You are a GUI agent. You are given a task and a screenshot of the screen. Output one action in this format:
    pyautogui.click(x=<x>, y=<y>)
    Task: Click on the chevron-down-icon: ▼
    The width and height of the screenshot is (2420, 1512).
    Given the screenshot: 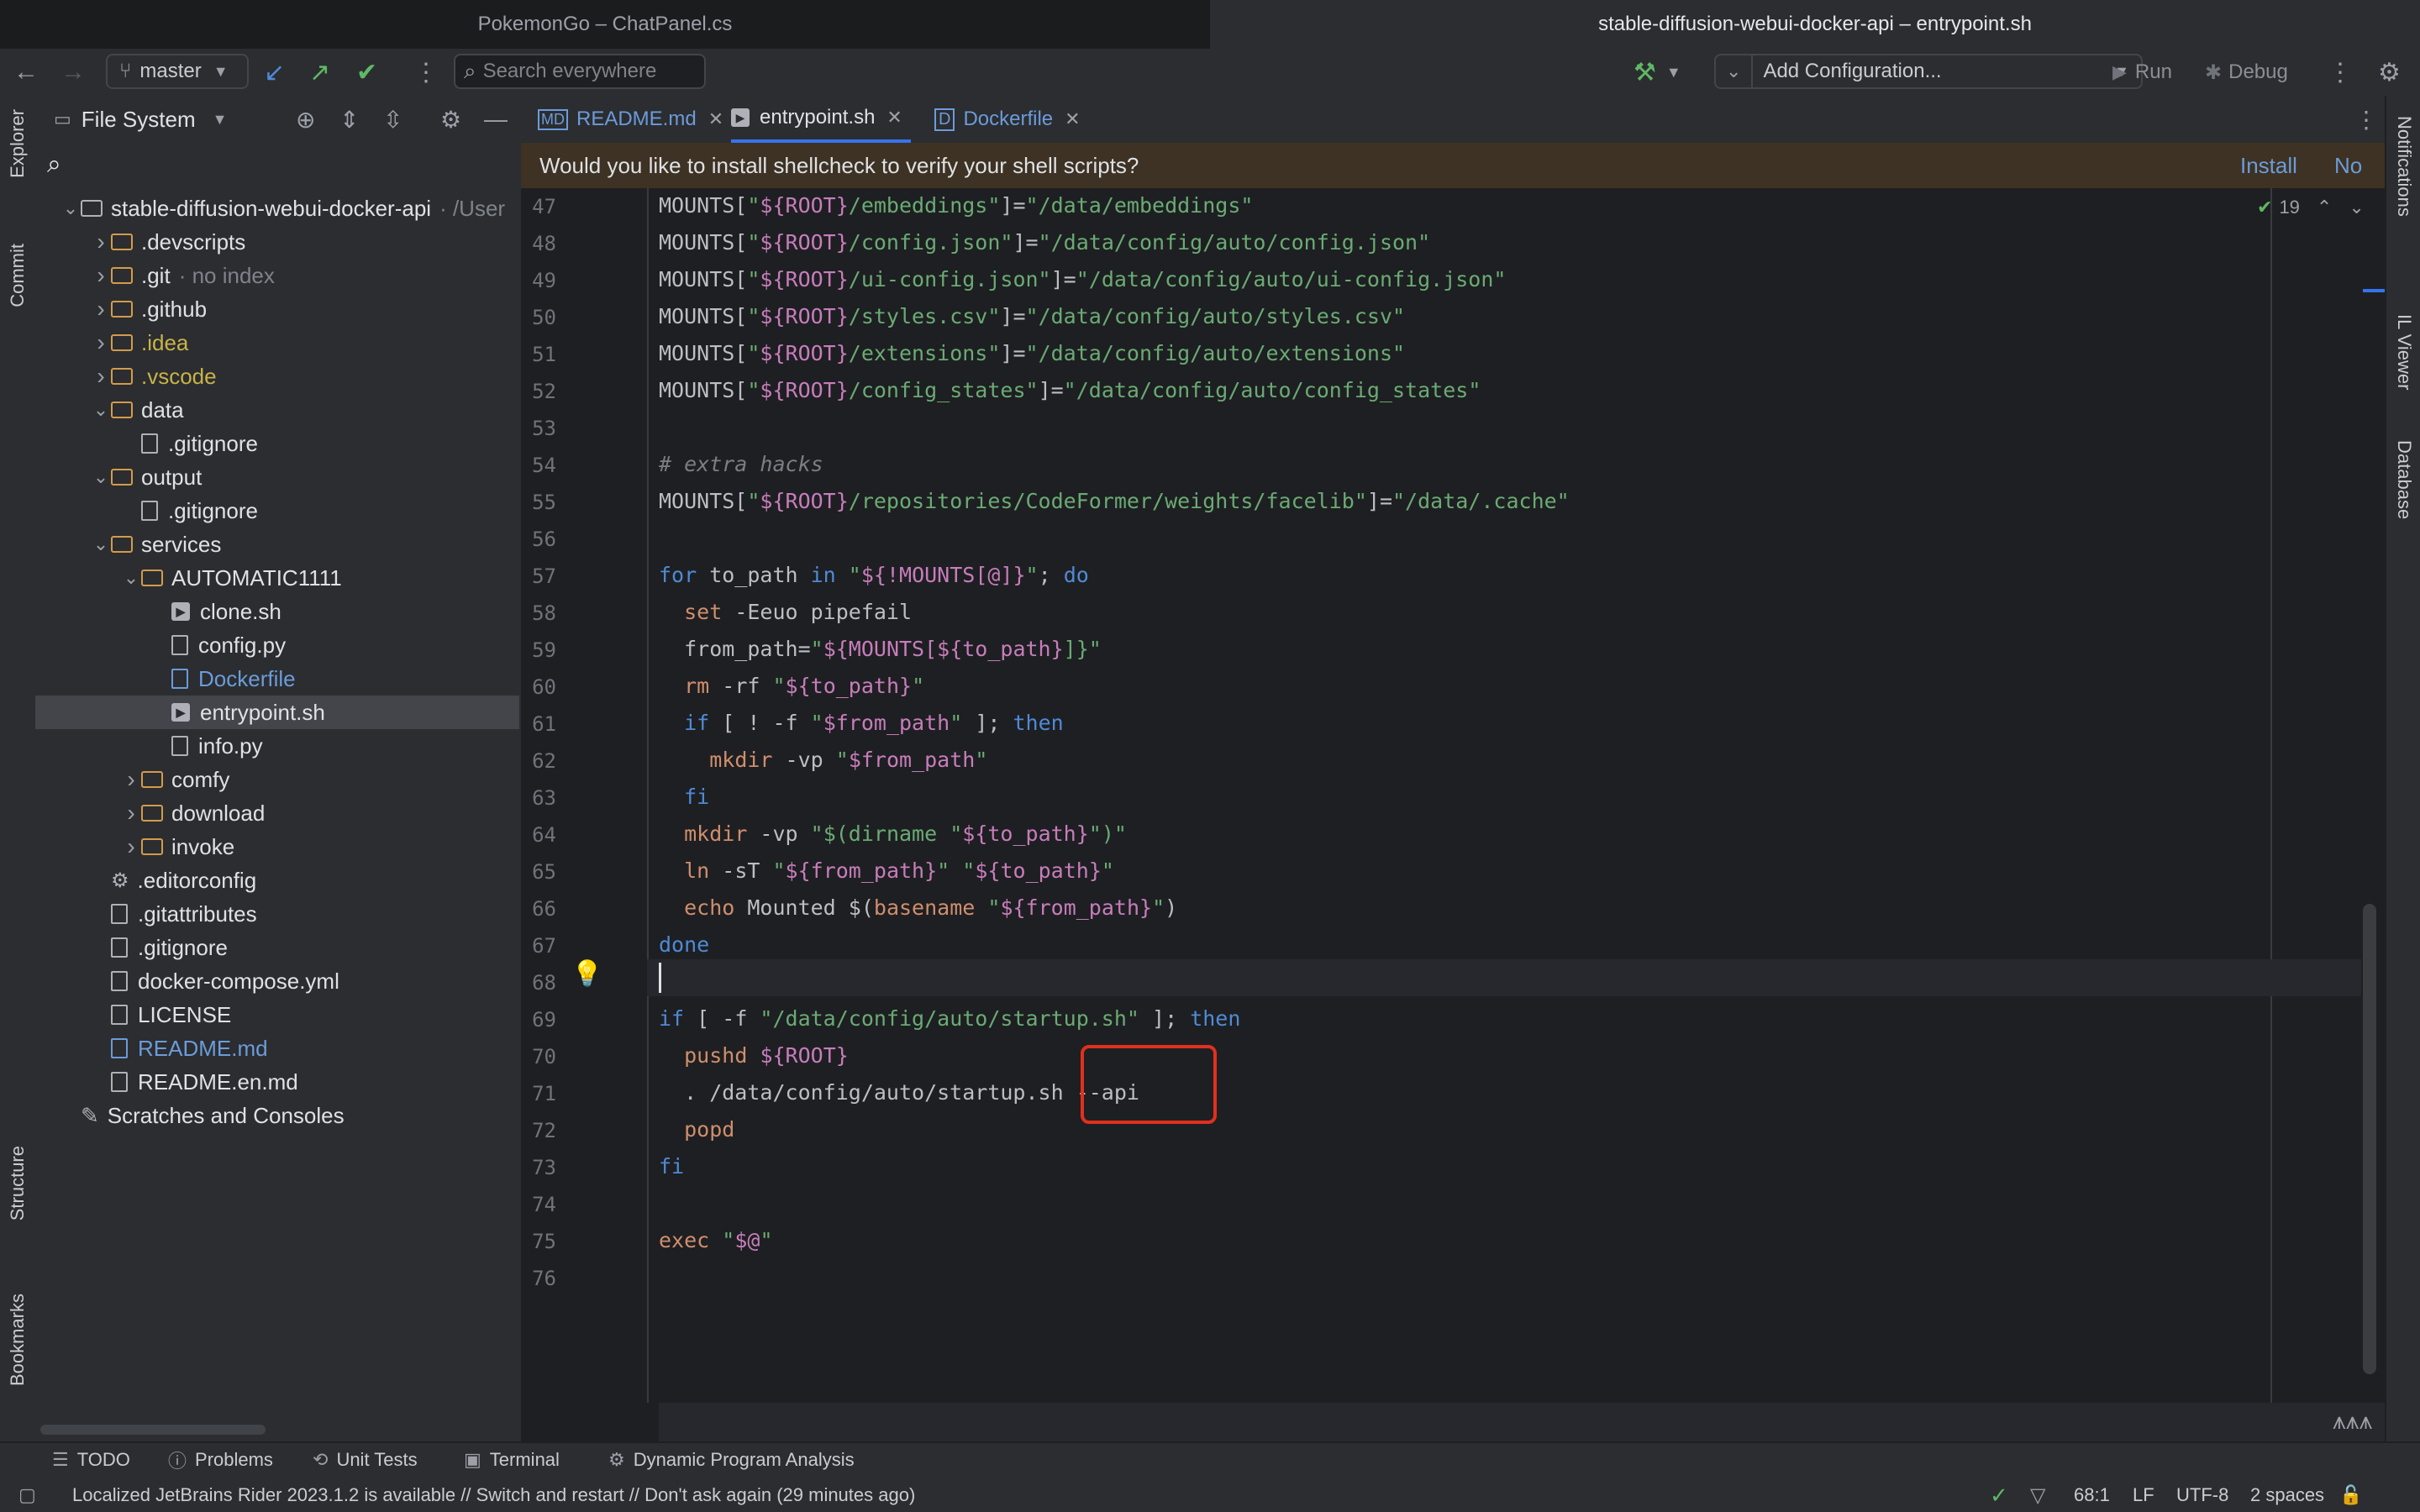 What is the action you would take?
    pyautogui.click(x=220, y=120)
    